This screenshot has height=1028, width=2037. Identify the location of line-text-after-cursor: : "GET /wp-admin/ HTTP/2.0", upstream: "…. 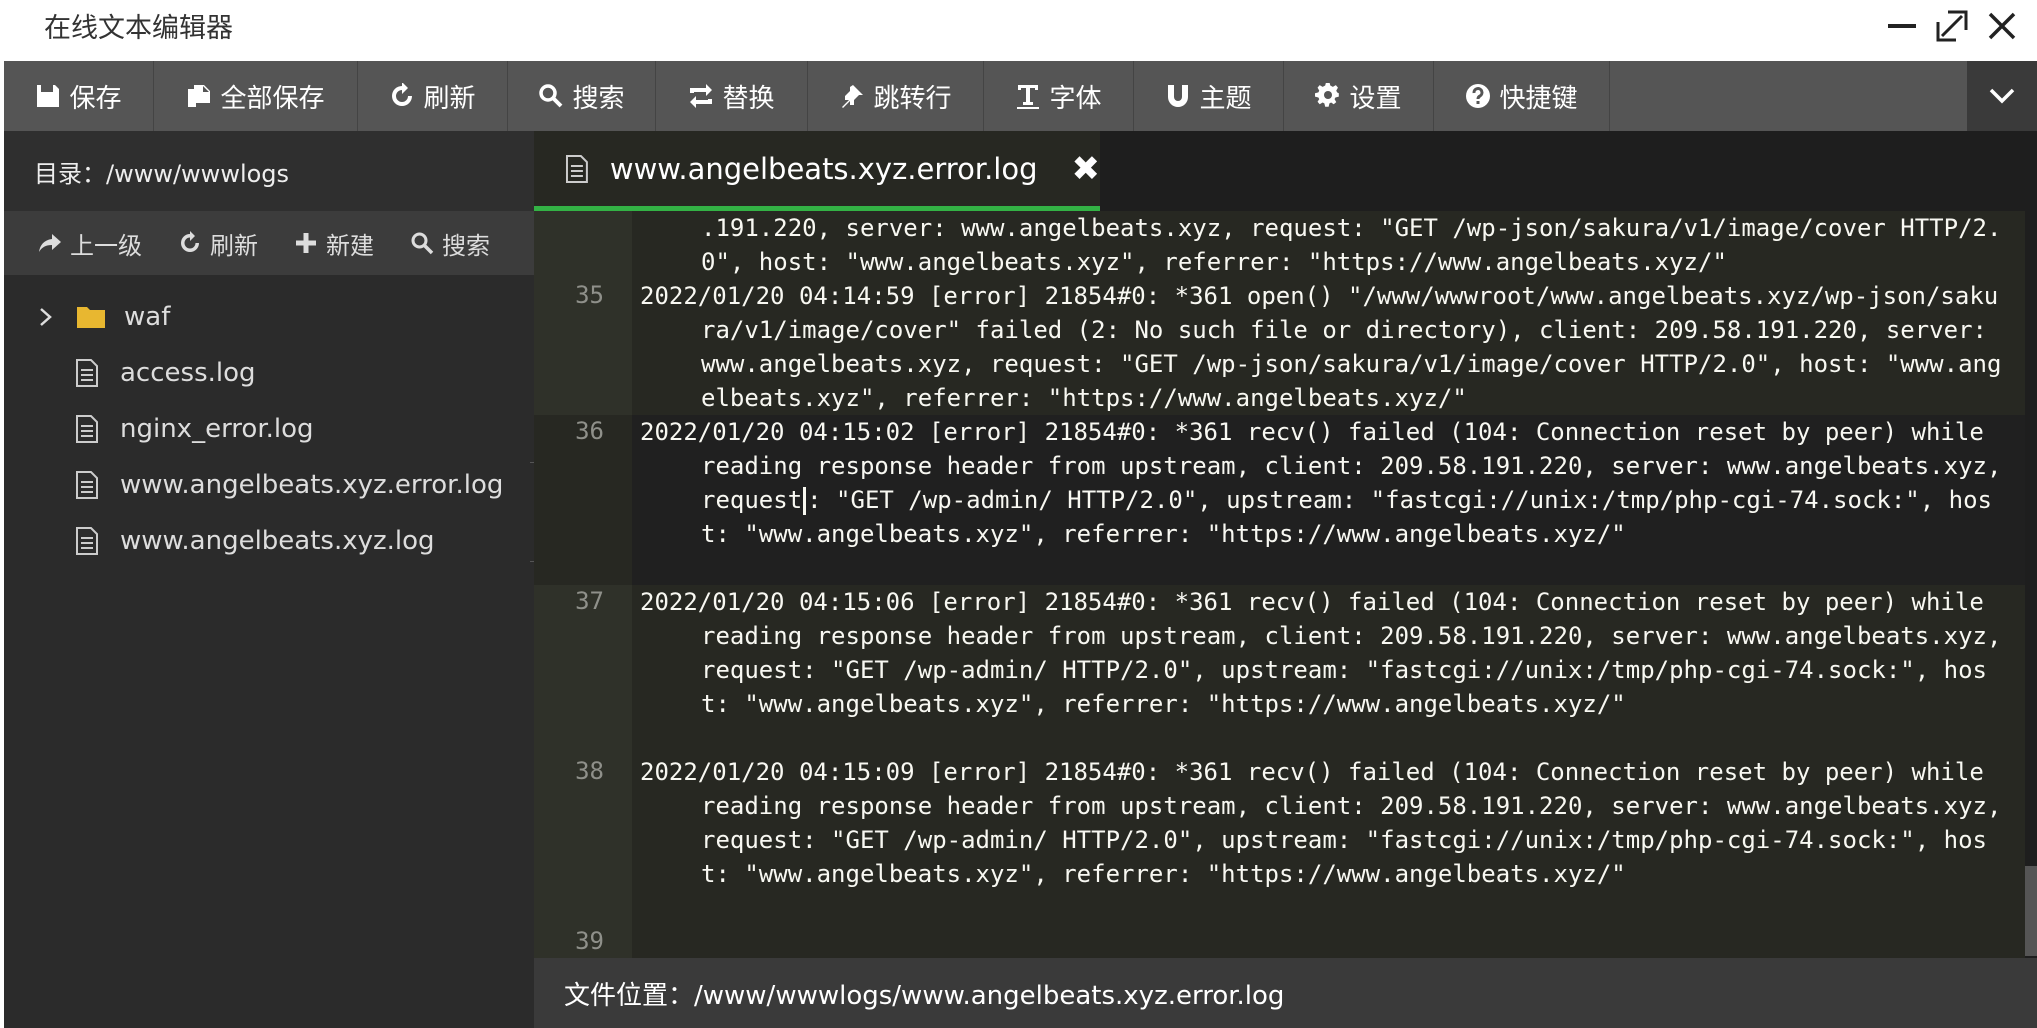
(1346, 517).